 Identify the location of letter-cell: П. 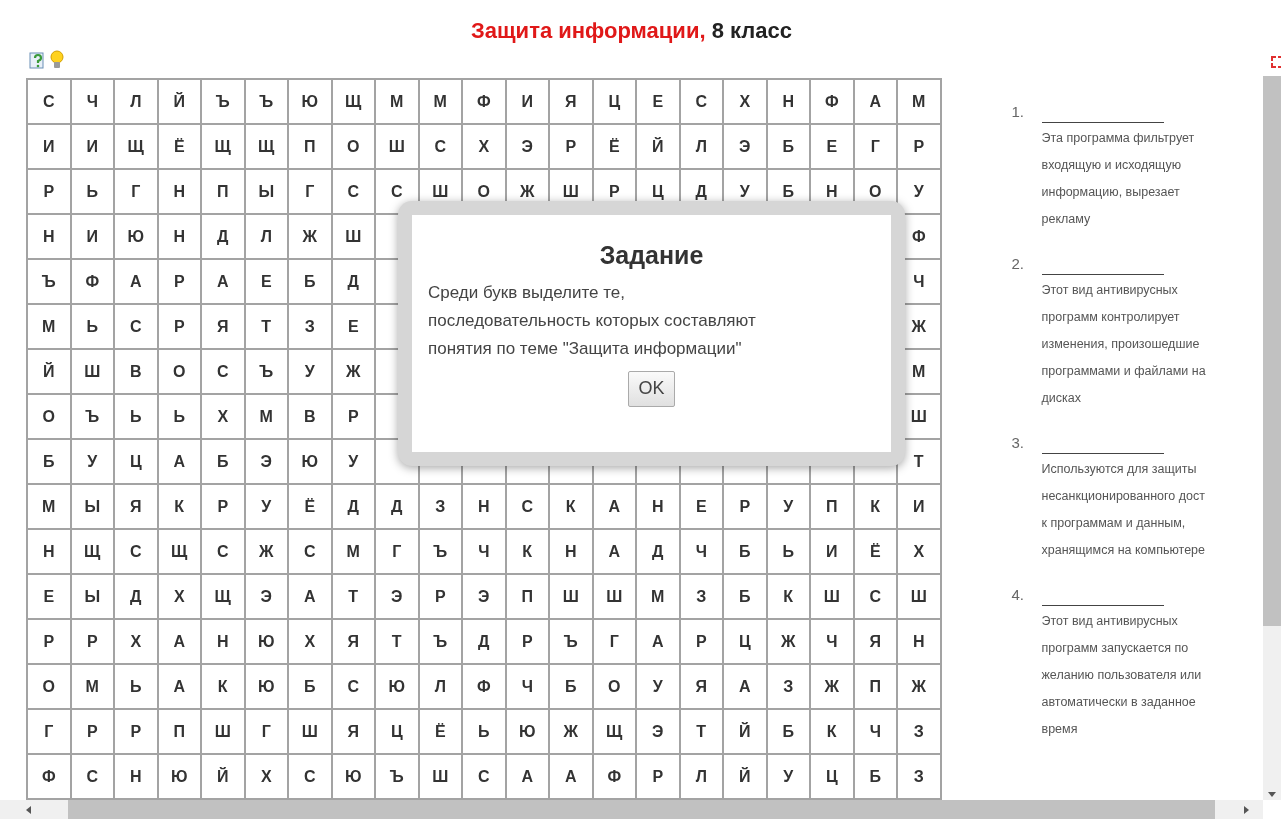
(179, 731).